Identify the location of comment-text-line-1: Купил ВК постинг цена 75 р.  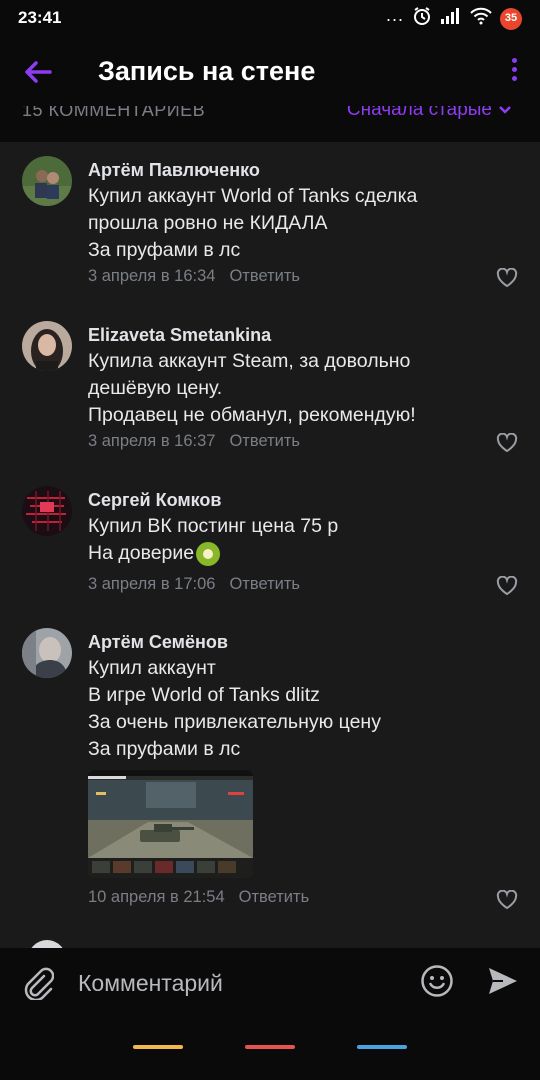
(213, 526).